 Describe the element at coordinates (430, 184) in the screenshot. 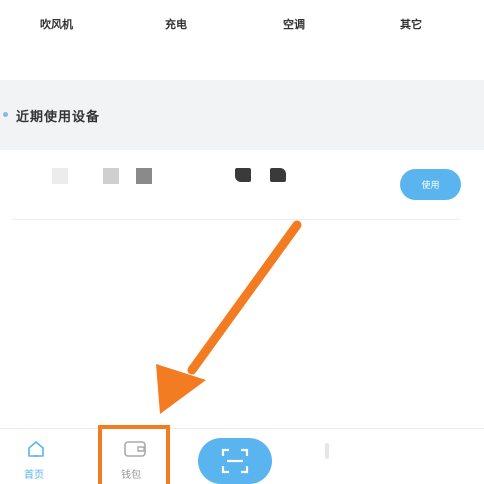

I see `use-device-button: 使用` at that location.